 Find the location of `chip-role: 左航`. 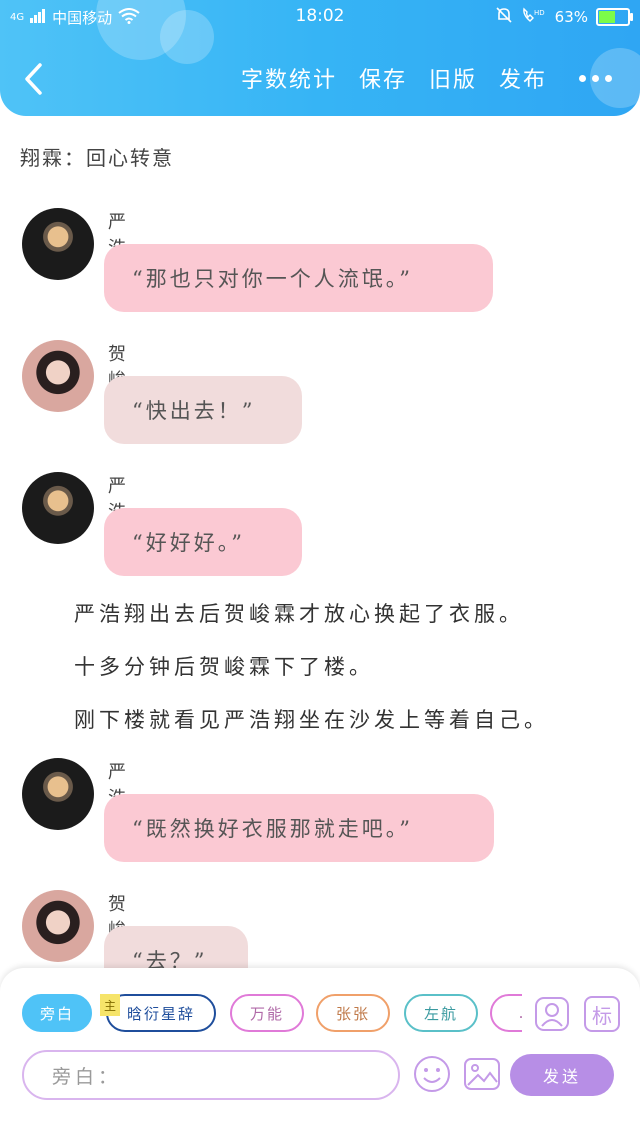

chip-role: 左航 is located at coordinates (441, 1013).